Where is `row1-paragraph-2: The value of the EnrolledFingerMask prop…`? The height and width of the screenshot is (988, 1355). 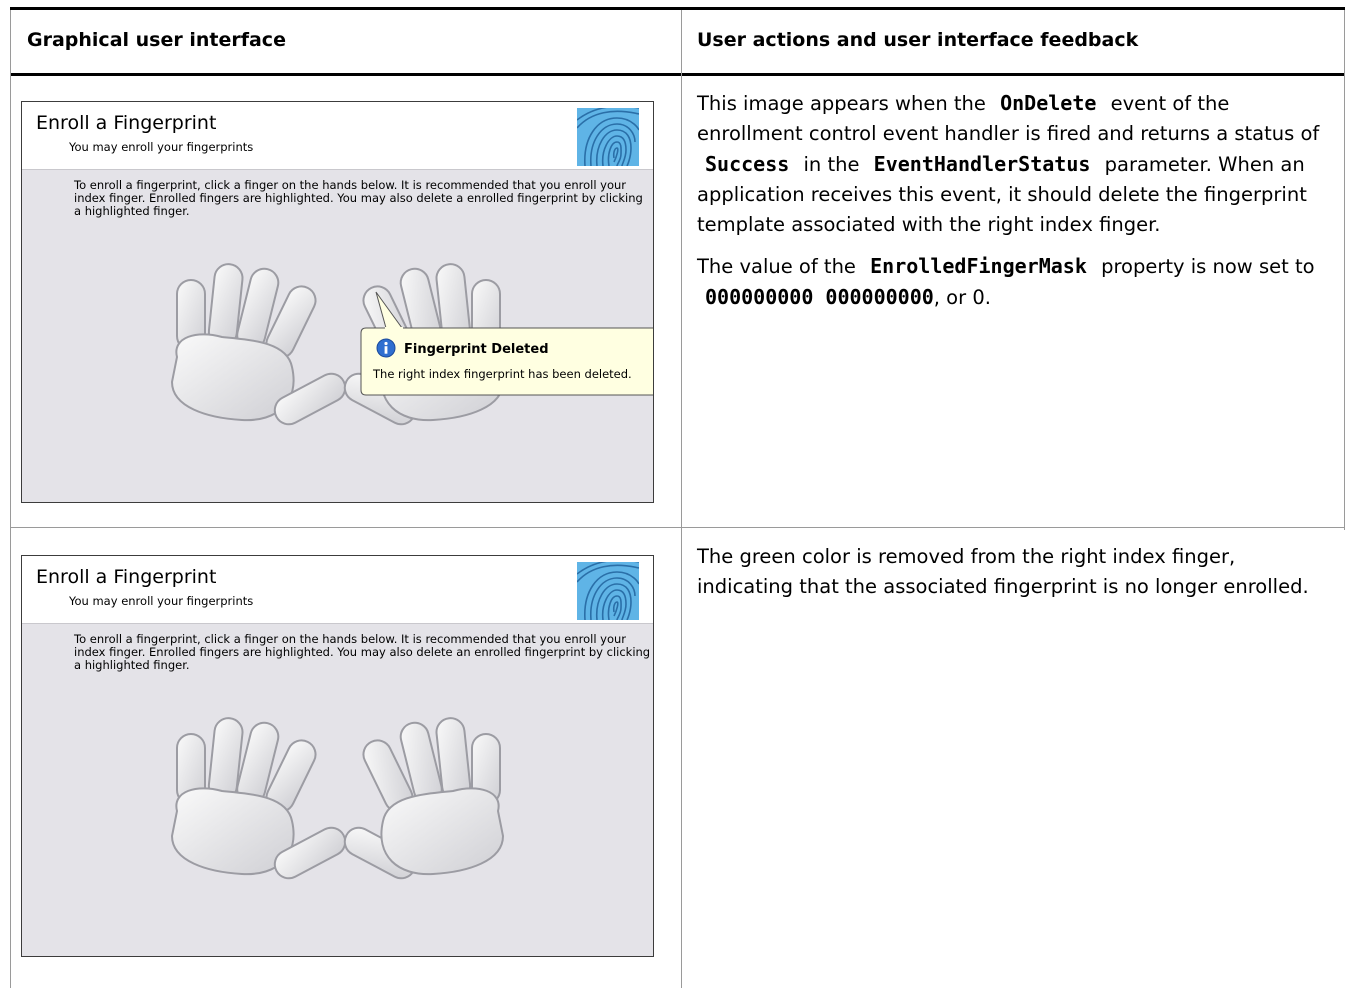
row1-paragraph-2: The value of the EnrolledFingerMask prop… is located at coordinates (1017, 282).